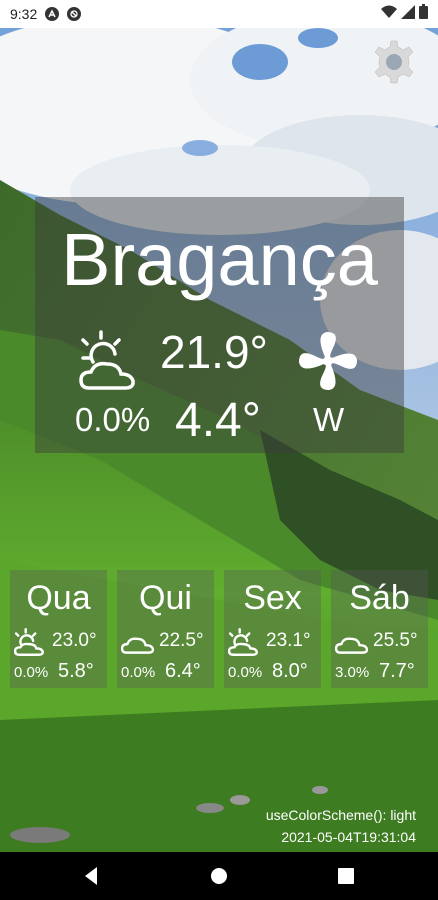  Describe the element at coordinates (52, 14) in the screenshot. I see `a-circle-icon` at that location.